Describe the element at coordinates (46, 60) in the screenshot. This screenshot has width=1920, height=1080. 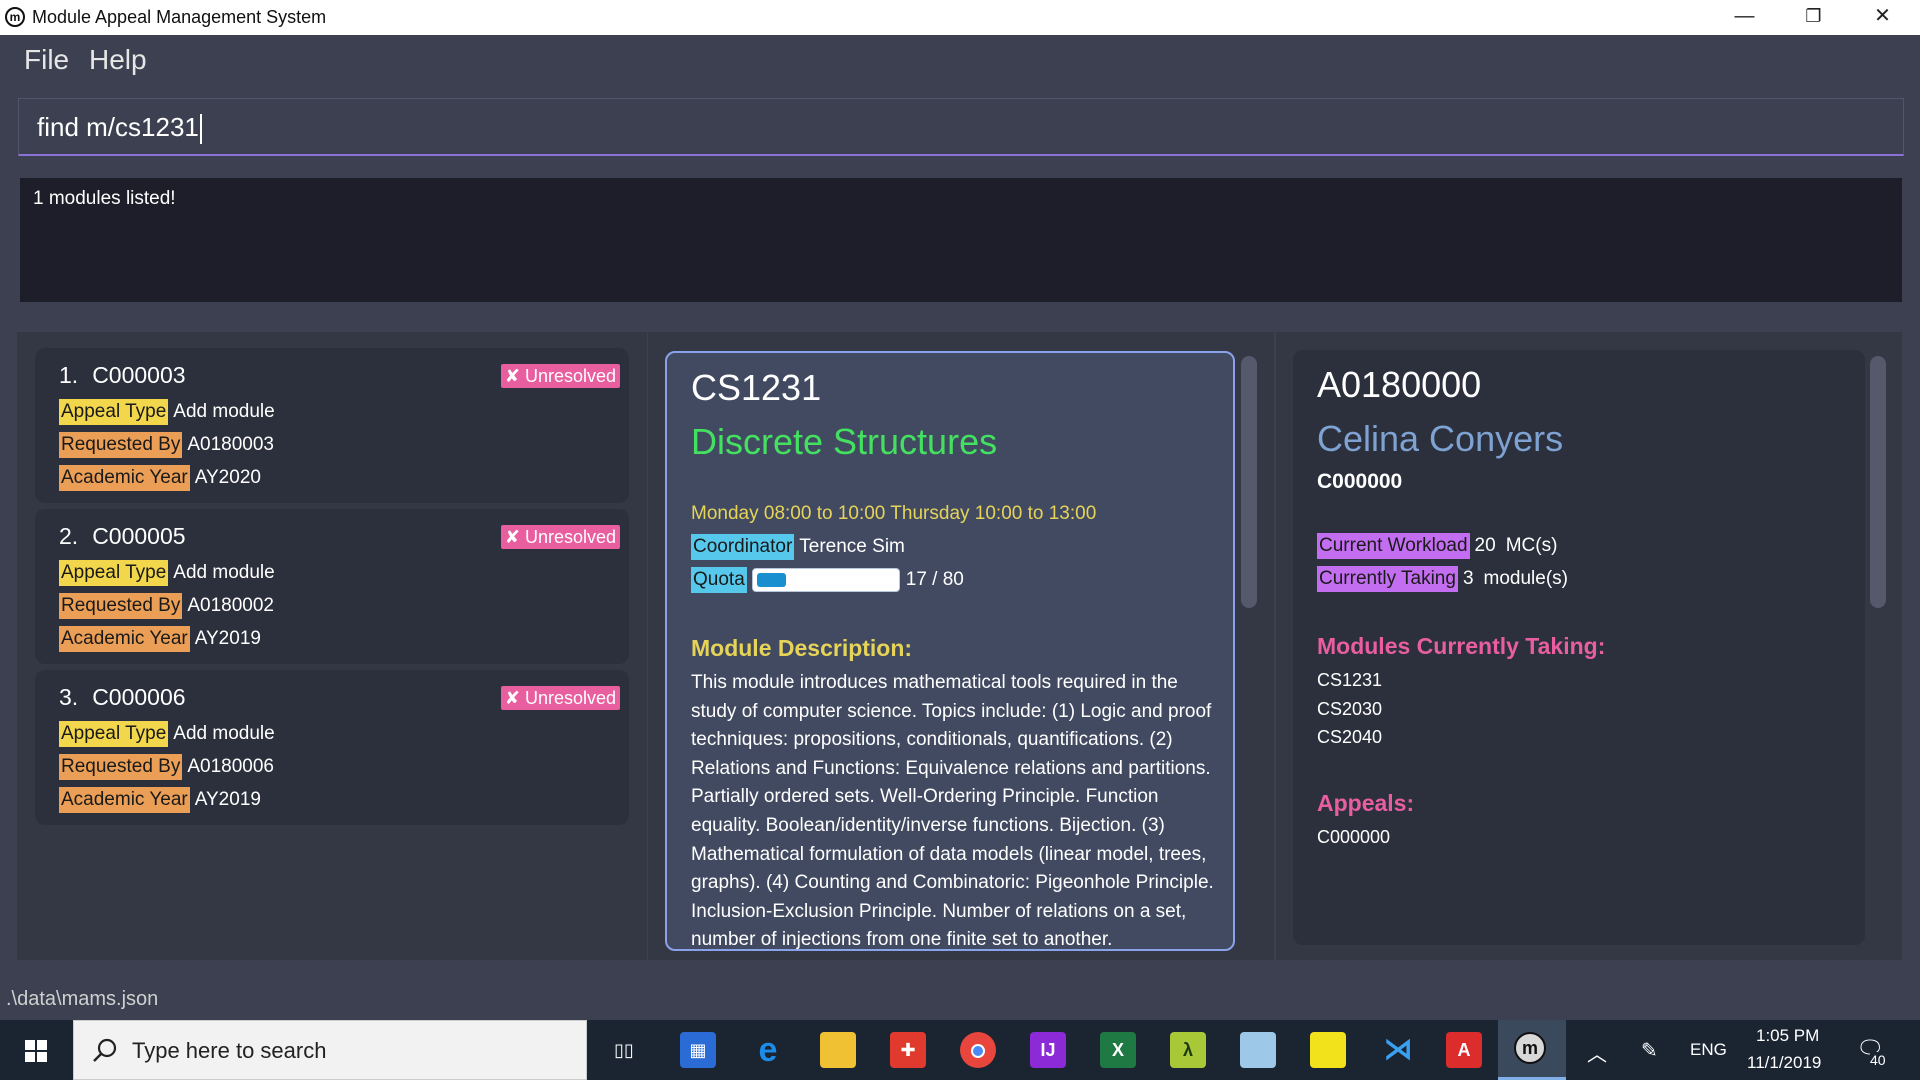
I see `menu-file: File` at that location.